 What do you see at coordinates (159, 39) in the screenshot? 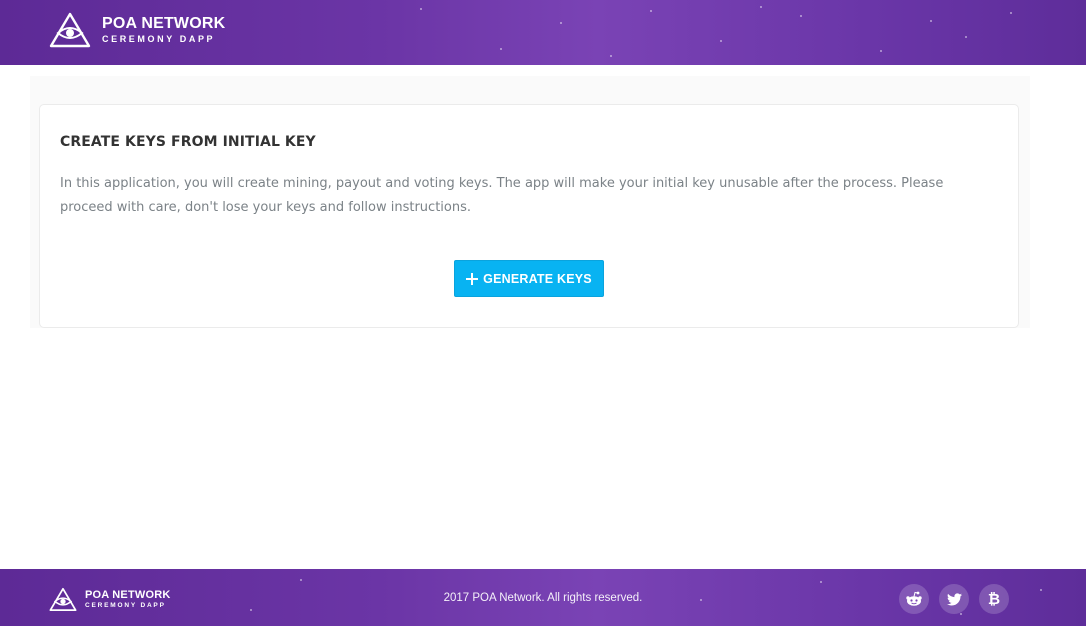
I see `header-brand-subtitle: CEREMONY DAPP` at bounding box center [159, 39].